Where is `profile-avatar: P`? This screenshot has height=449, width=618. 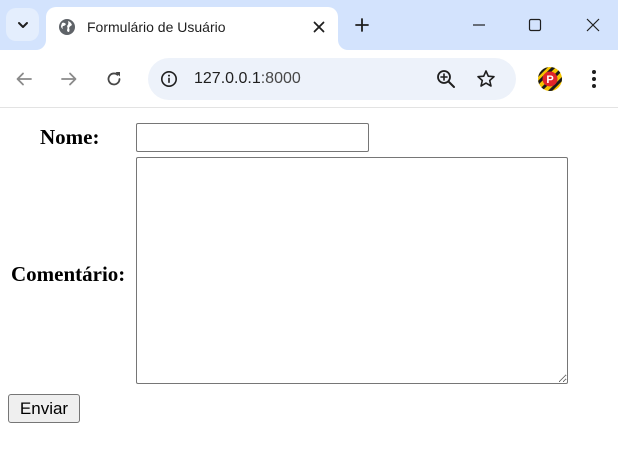
profile-avatar: P is located at coordinates (550, 79).